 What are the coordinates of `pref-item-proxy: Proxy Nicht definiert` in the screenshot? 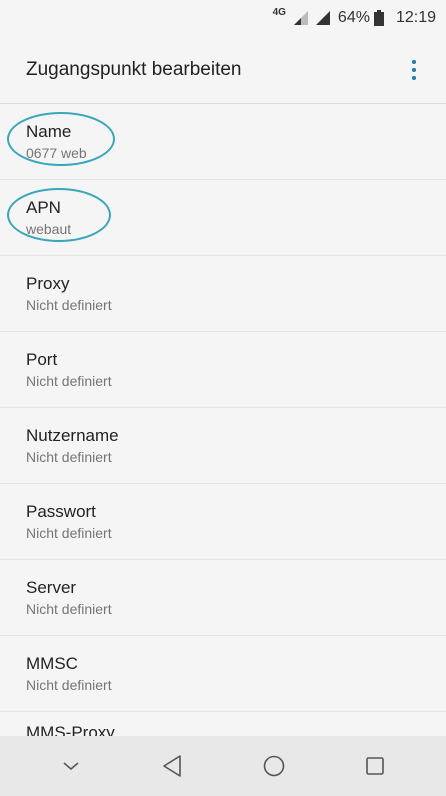 It's located at (223, 294).